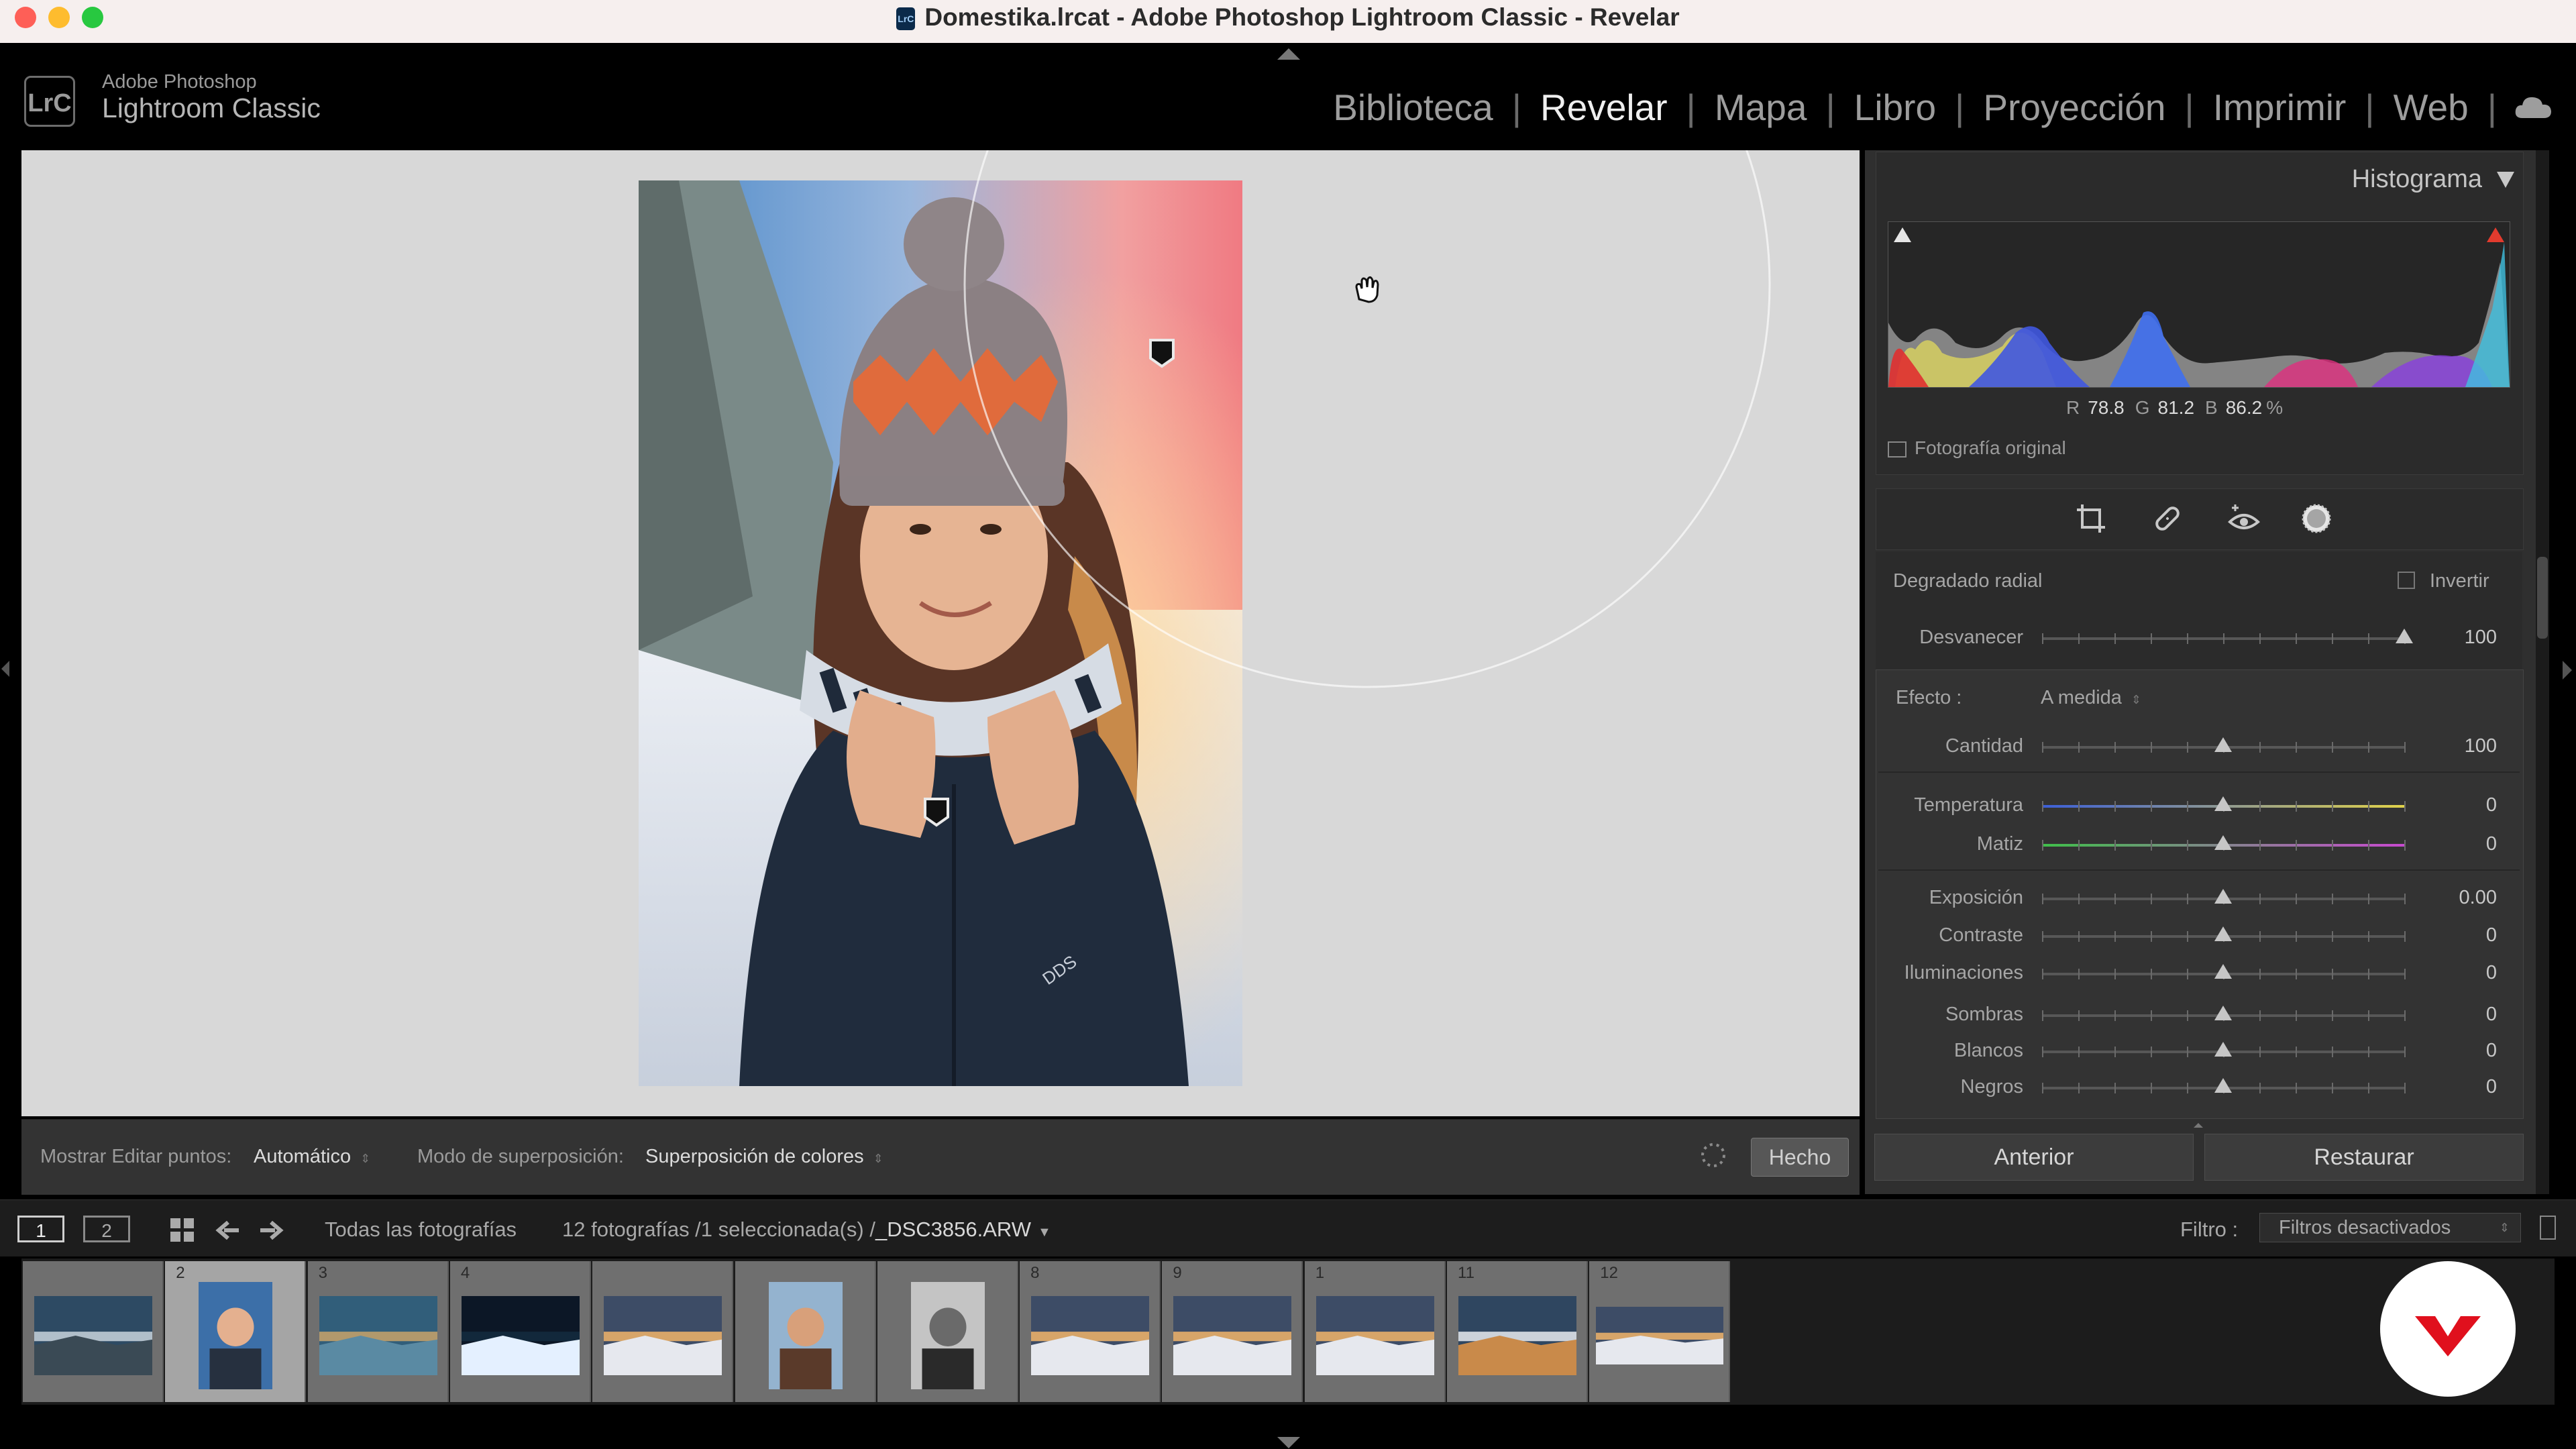  Describe the element at coordinates (1895, 107) in the screenshot. I see `module-libro: Libro` at that location.